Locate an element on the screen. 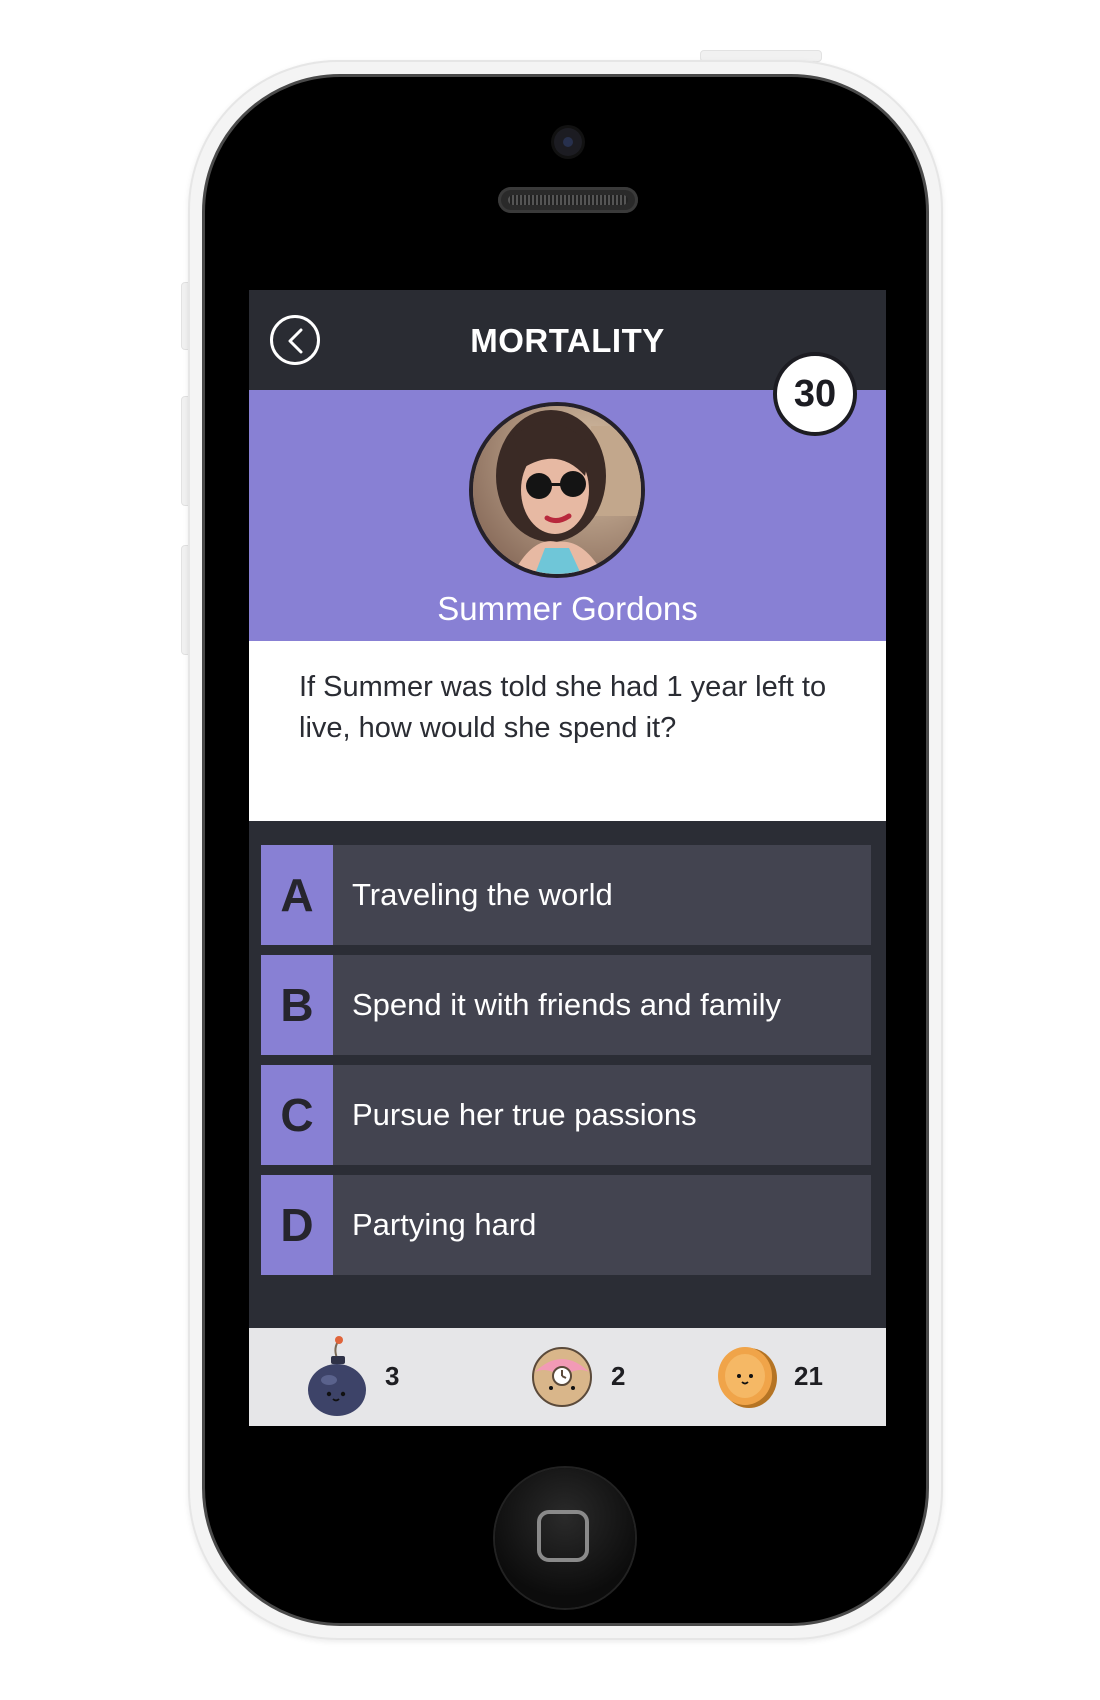 Image resolution: width=1100 pixels, height=1700 pixels. answer-text: Pursue her true passions is located at coordinates (524, 1114).